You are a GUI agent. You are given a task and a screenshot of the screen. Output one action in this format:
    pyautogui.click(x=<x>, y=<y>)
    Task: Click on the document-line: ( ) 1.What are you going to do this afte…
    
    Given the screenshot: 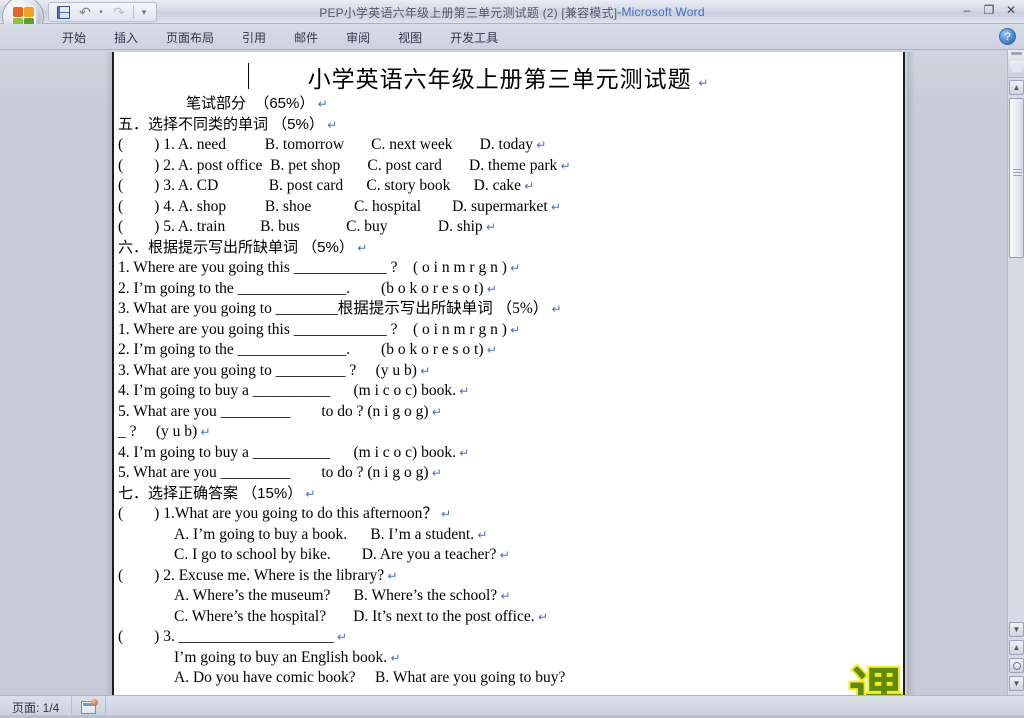 What is the action you would take?
    pyautogui.click(x=508, y=514)
    